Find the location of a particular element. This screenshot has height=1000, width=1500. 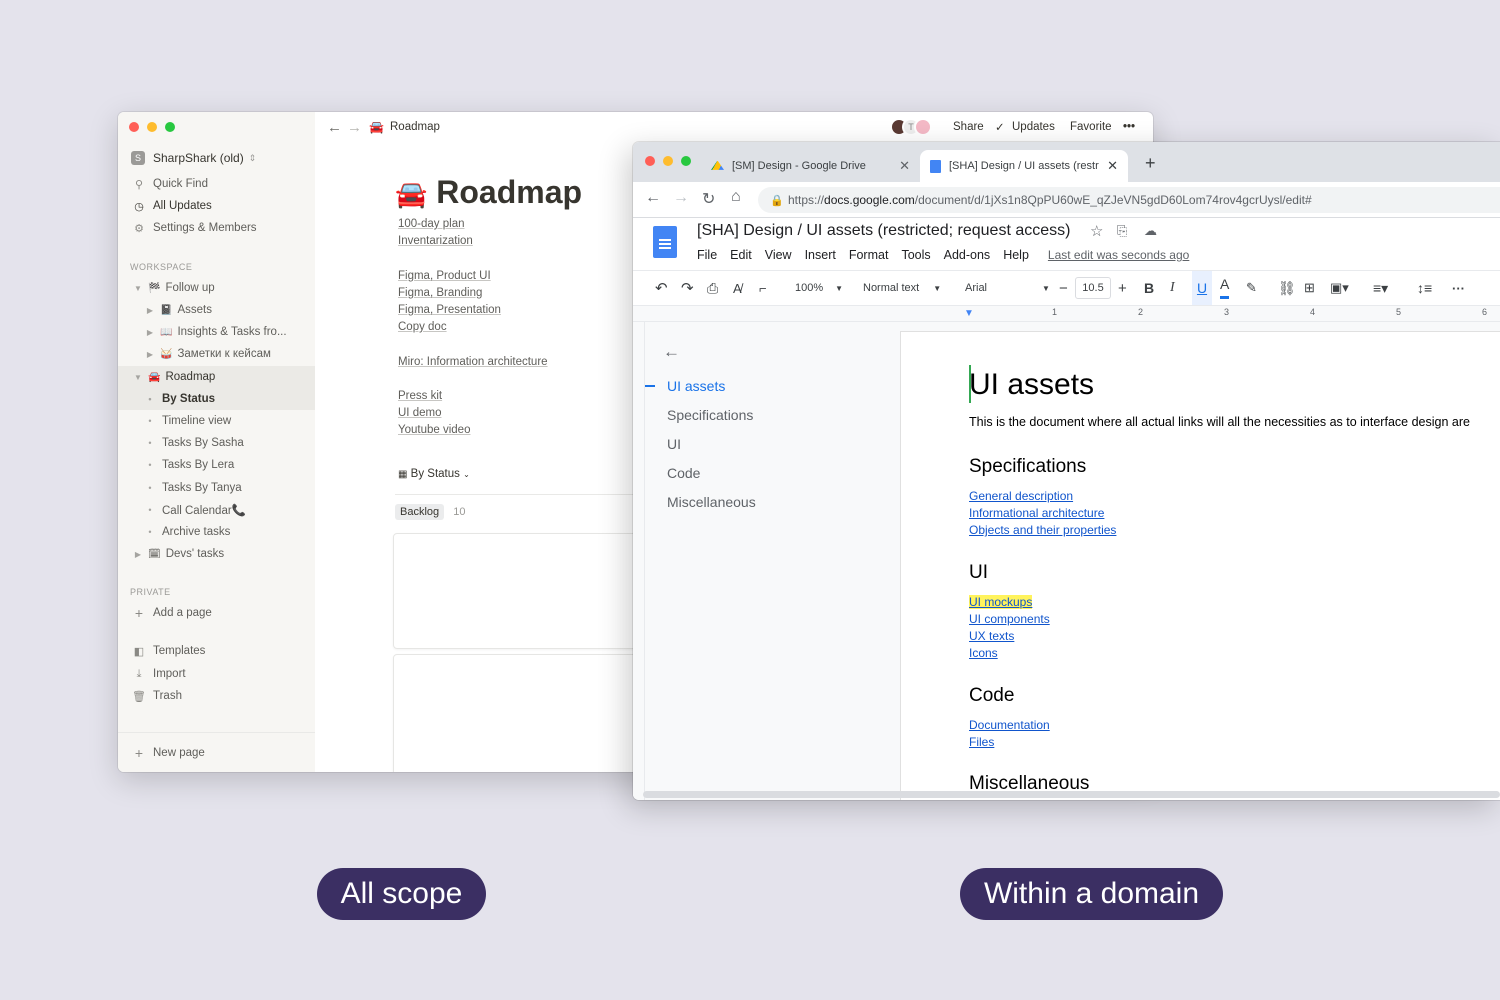

zoom-select: 100% ▼ is located at coordinates (819, 288).